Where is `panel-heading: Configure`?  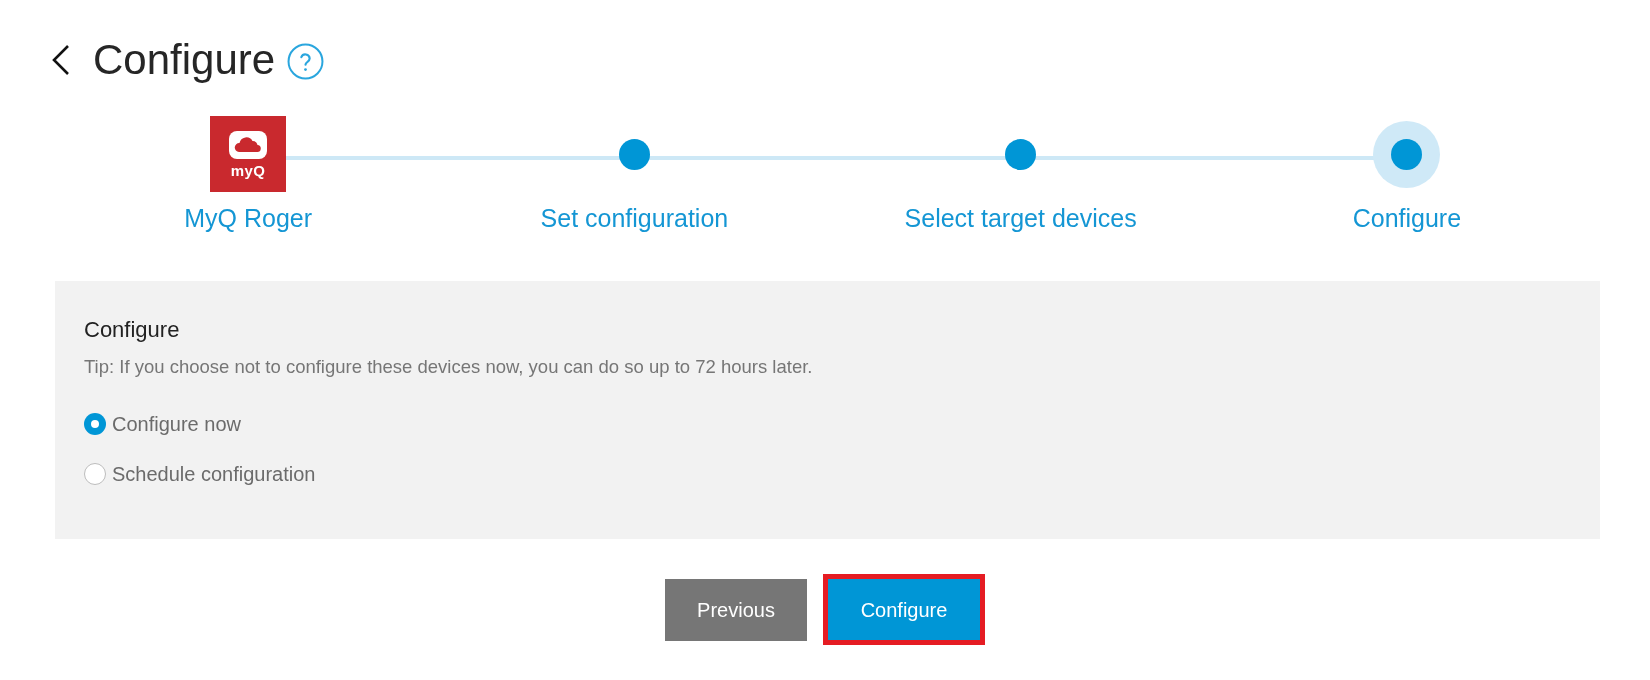
panel-heading: Configure is located at coordinates (132, 330).